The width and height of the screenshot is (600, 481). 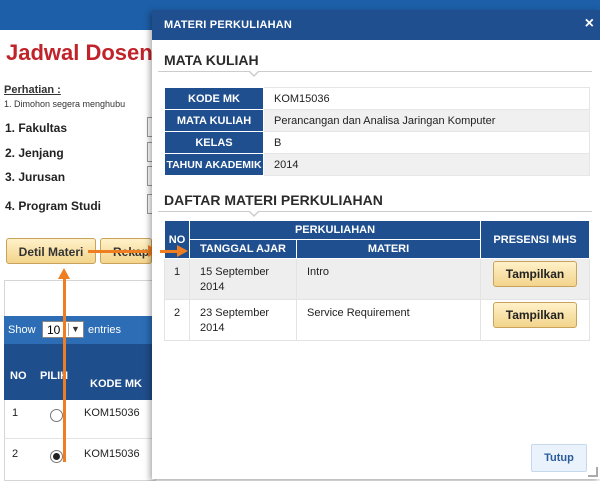 I want to click on annotation-arrow-right-icon, so click(x=182, y=251).